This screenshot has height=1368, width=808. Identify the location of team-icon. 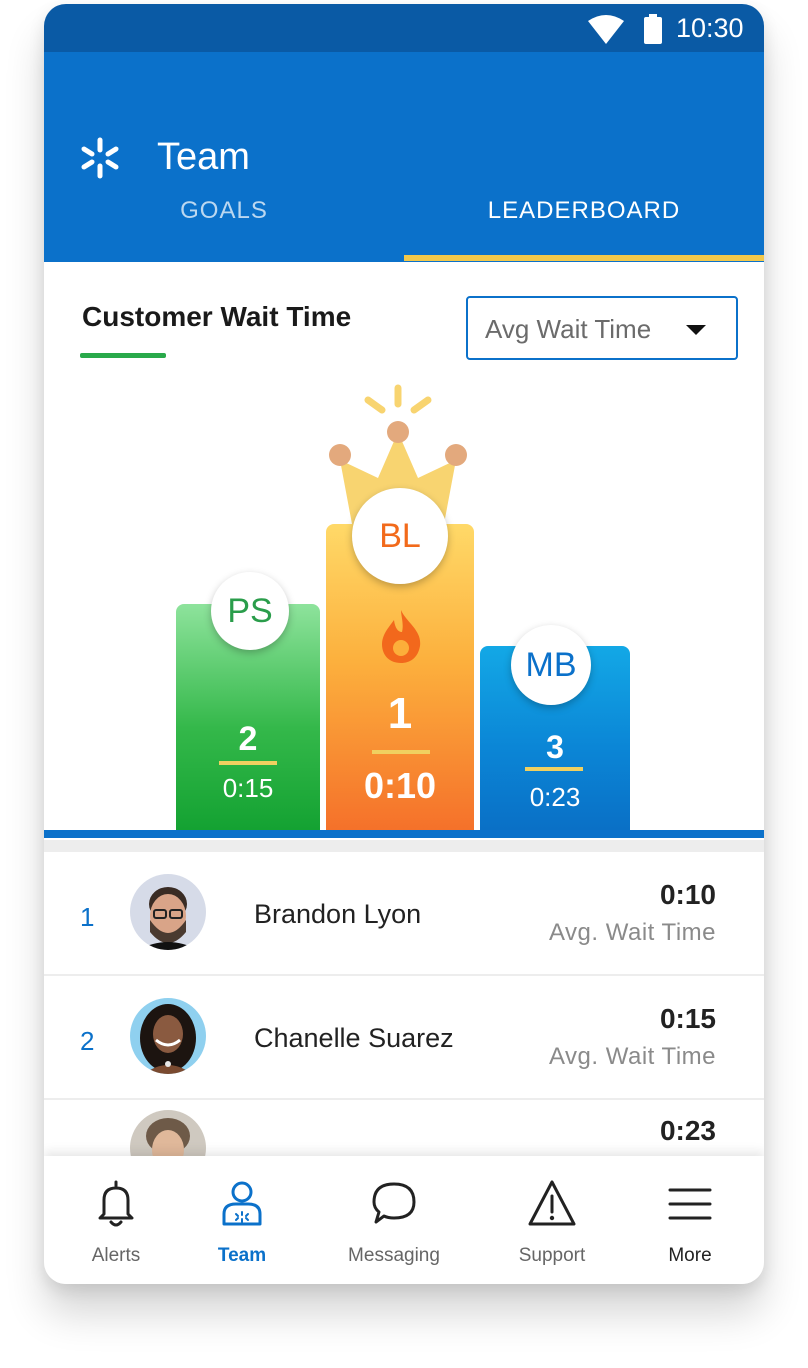
(242, 1203).